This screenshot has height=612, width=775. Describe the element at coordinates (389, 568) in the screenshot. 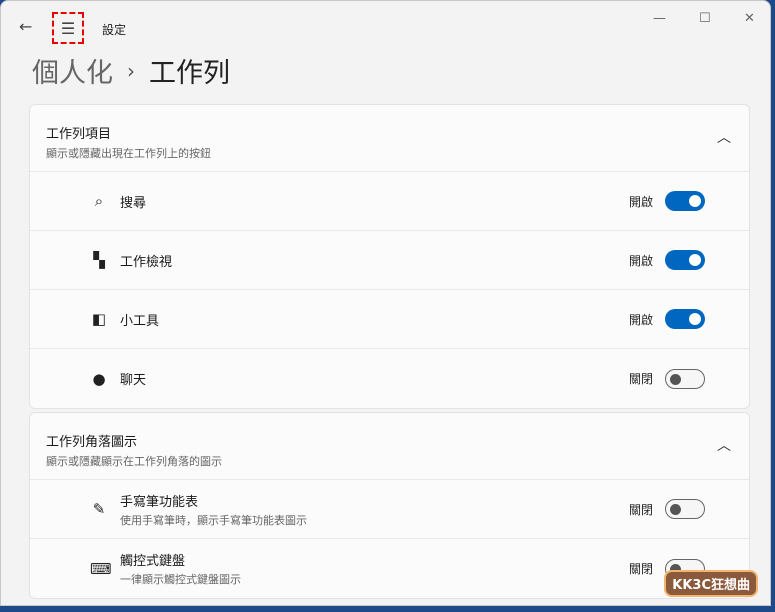

I see `setting-row: ⌨ 觸控式鍵盤 一律顯示觸控式鍵盤圖示 關閉` at that location.